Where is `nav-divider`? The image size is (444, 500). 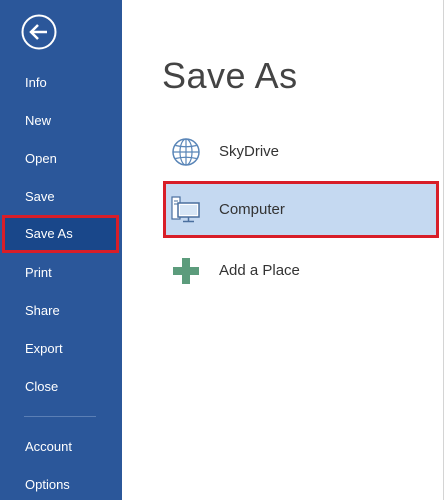
nav-divider is located at coordinates (60, 416).